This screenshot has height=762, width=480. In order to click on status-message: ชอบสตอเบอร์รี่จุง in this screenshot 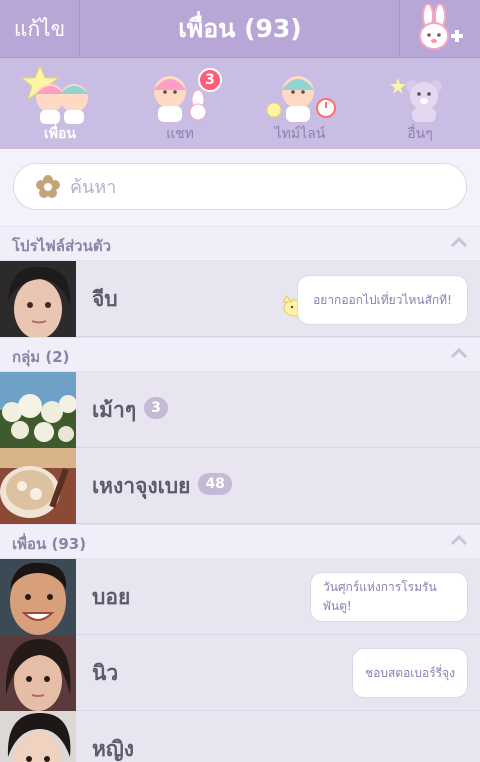, I will do `click(410, 673)`.